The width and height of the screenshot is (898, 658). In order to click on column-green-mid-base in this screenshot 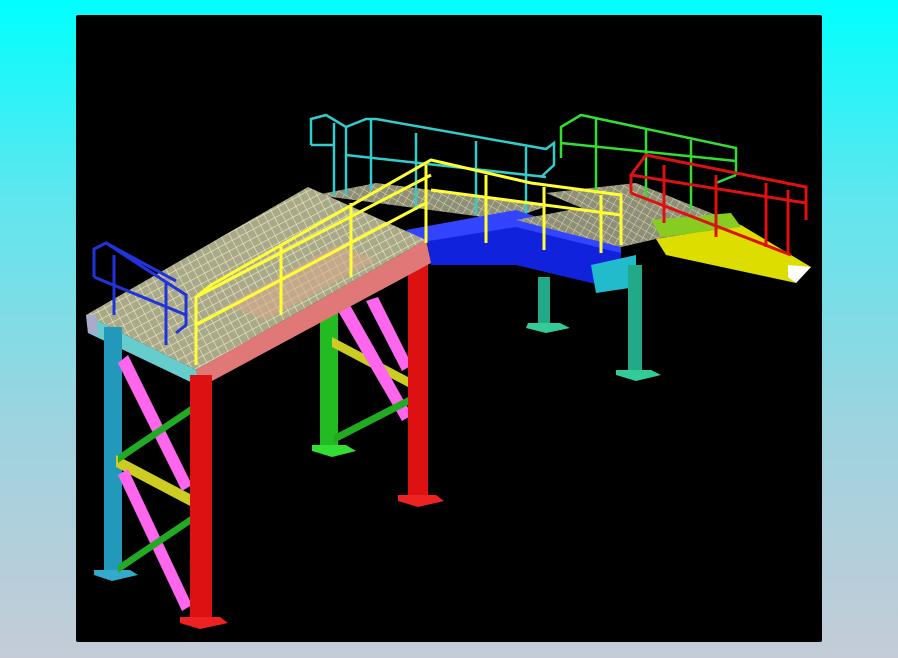, I will do `click(334, 451)`.